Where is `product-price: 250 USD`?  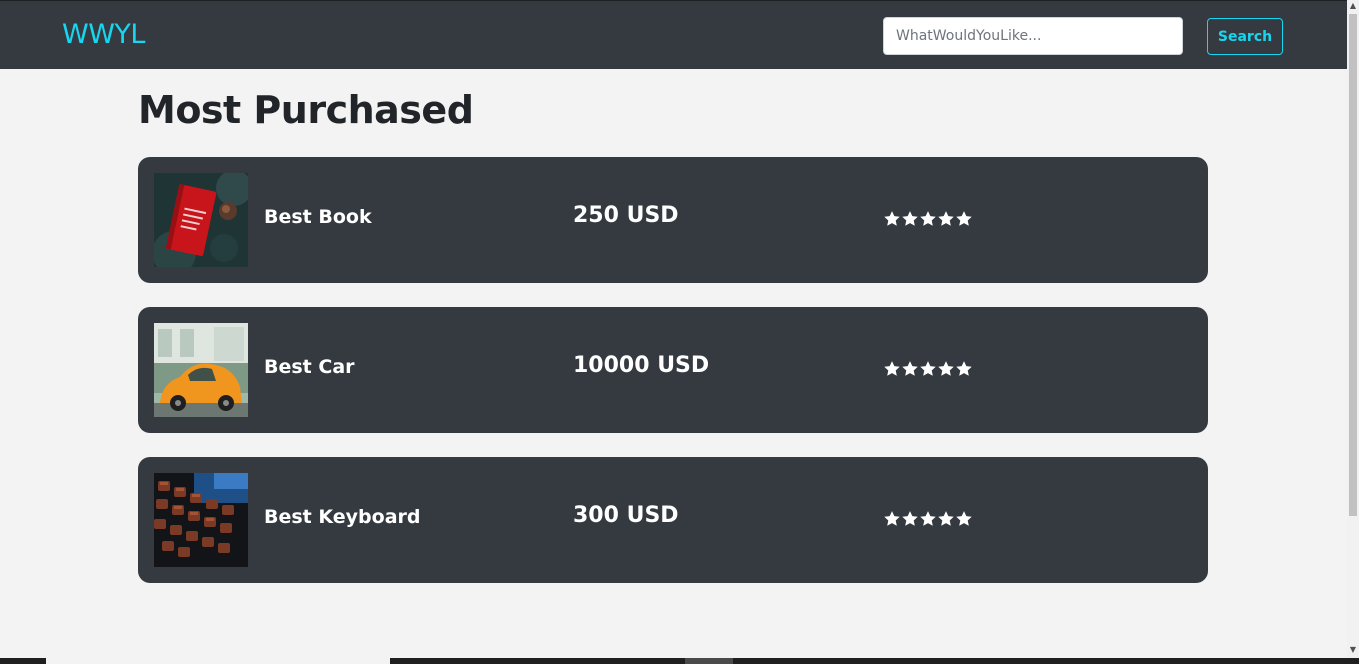
product-price: 250 USD is located at coordinates (626, 215).